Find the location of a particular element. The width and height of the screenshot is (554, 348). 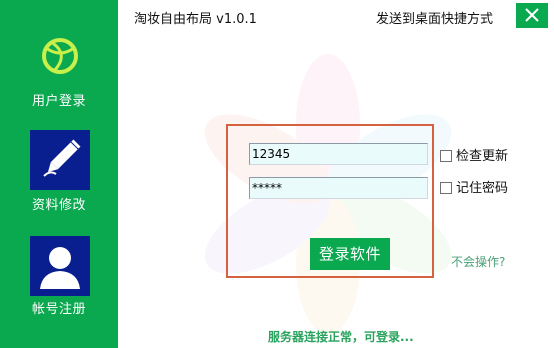

password-input is located at coordinates (338, 188).